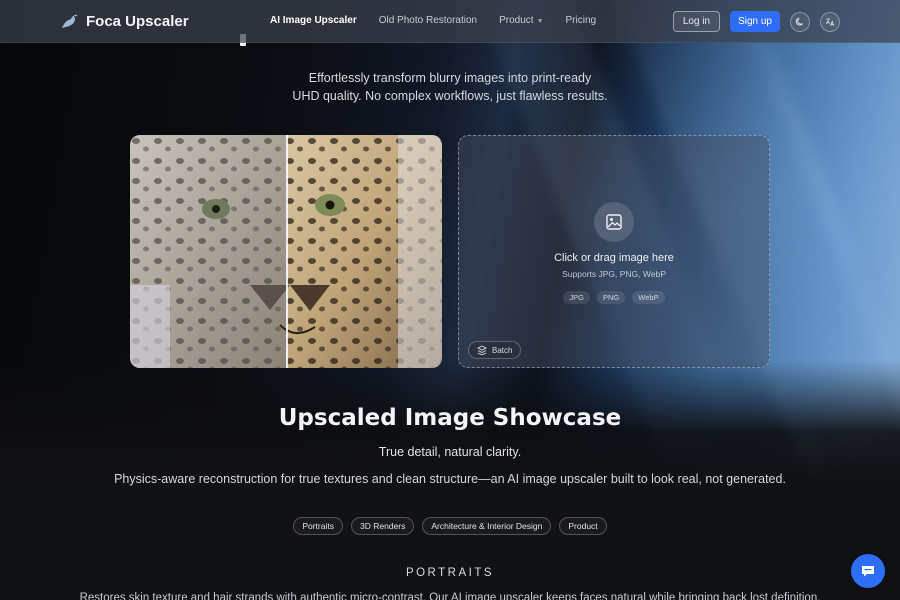 The height and width of the screenshot is (600, 900). What do you see at coordinates (614, 258) in the screenshot?
I see `upload-title: Click or drag image here` at bounding box center [614, 258].